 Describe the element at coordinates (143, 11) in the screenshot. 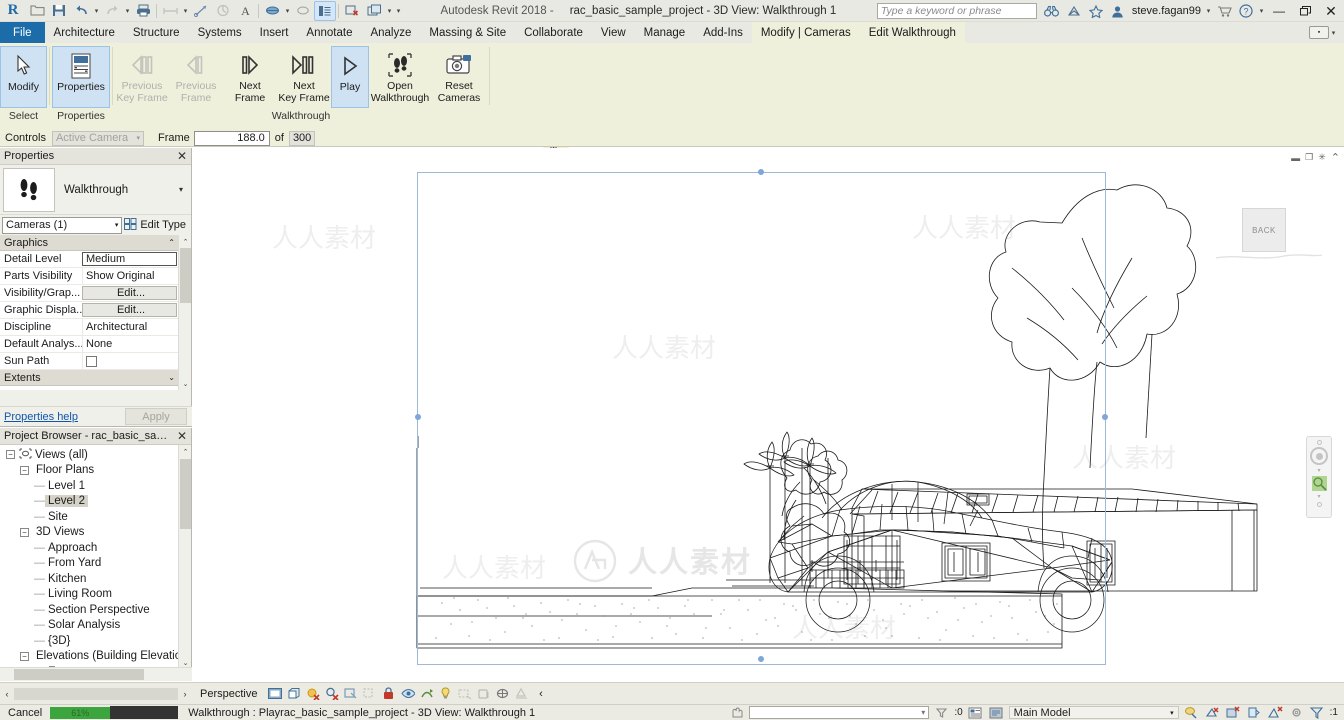

I see `print-icon` at that location.